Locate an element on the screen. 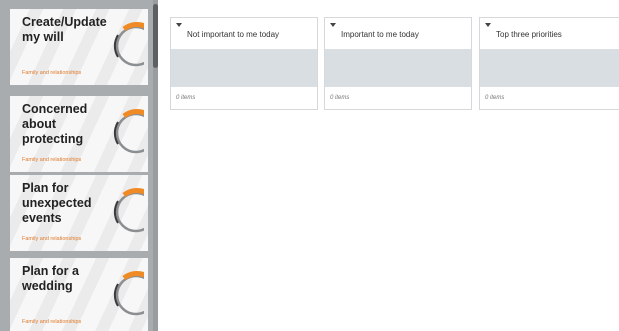 The width and height of the screenshot is (619, 331). column-top-three: Top three priorities 0 items is located at coordinates (549, 63).